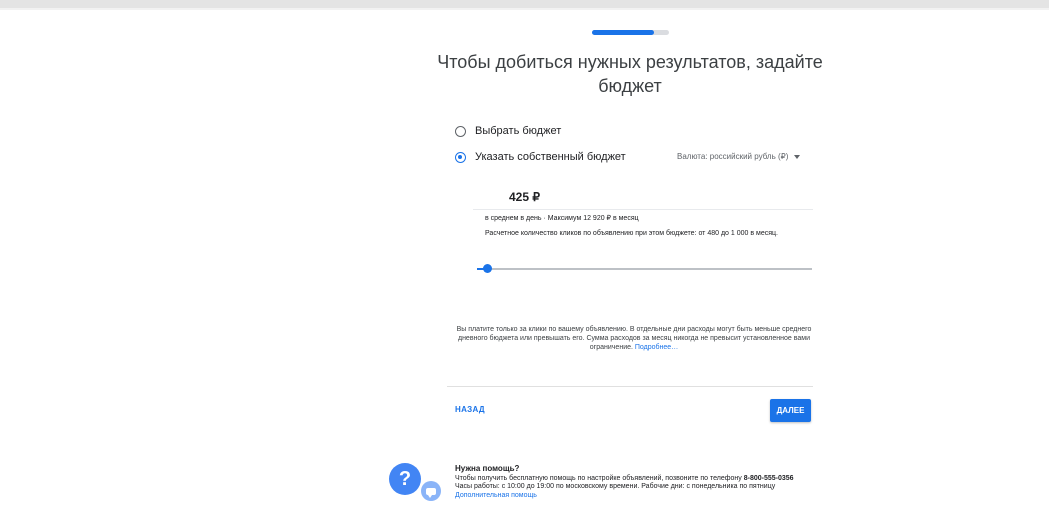 The width and height of the screenshot is (1049, 524). I want to click on top-bar-shadow, so click(524, 9).